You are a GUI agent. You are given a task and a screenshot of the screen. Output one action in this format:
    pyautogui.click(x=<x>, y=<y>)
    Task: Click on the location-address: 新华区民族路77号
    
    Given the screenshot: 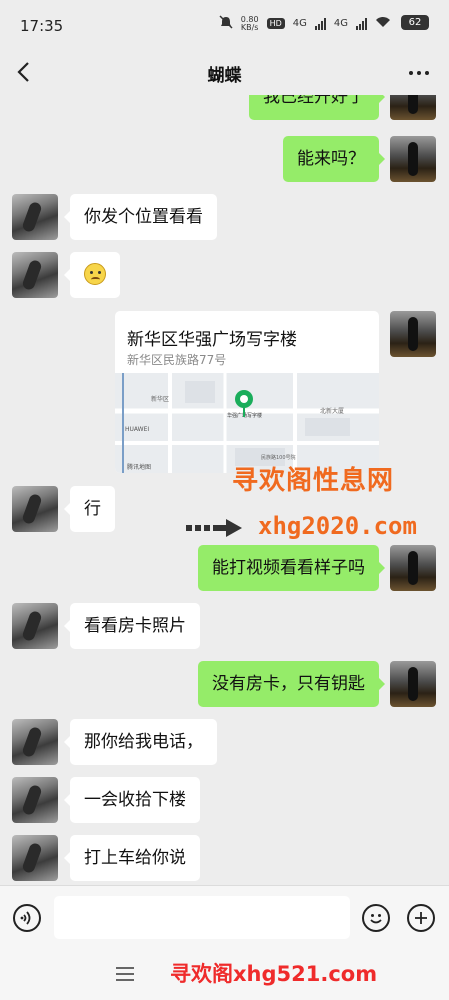 What is the action you would take?
    pyautogui.click(x=177, y=360)
    